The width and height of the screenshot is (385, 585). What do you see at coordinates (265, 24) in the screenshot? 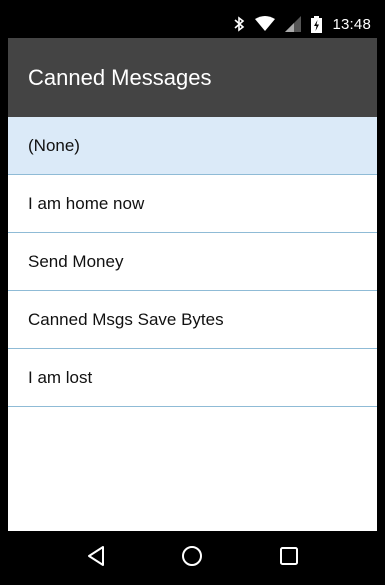
I see `wifi-icon` at bounding box center [265, 24].